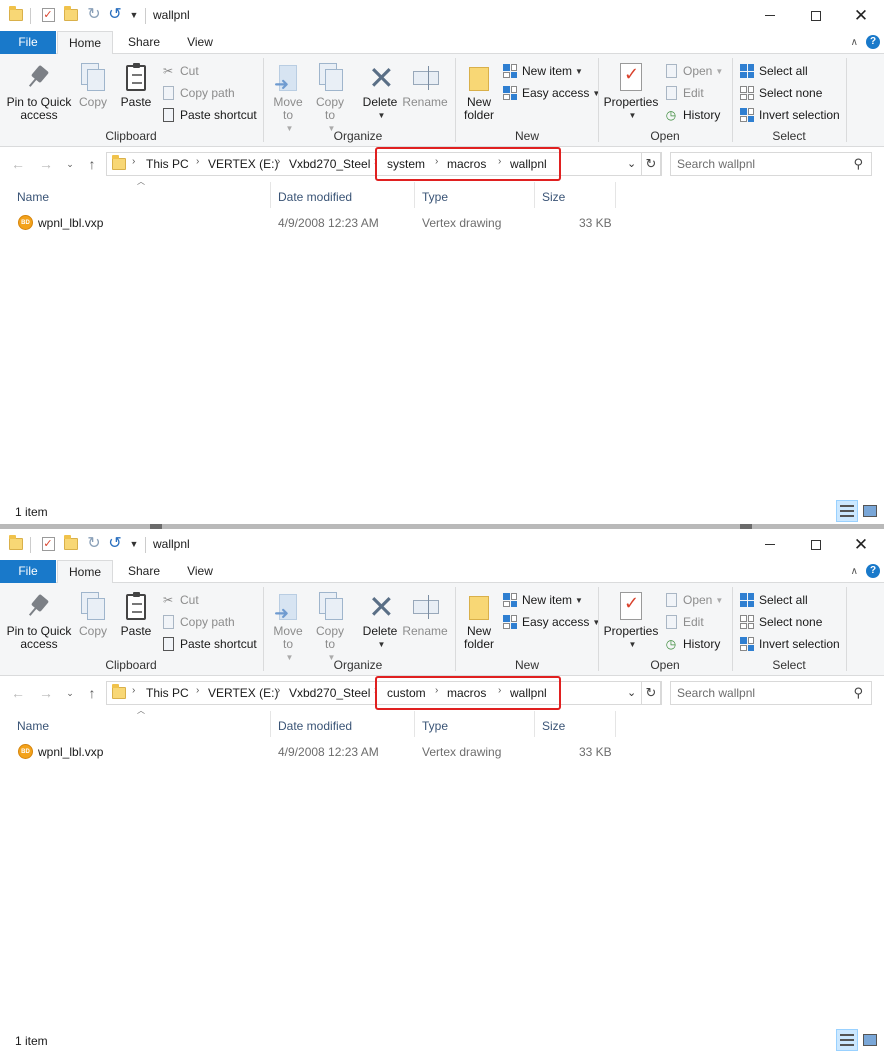 The height and width of the screenshot is (1058, 884). Describe the element at coordinates (773, 600) in the screenshot. I see `select-all-button: Select all` at that location.